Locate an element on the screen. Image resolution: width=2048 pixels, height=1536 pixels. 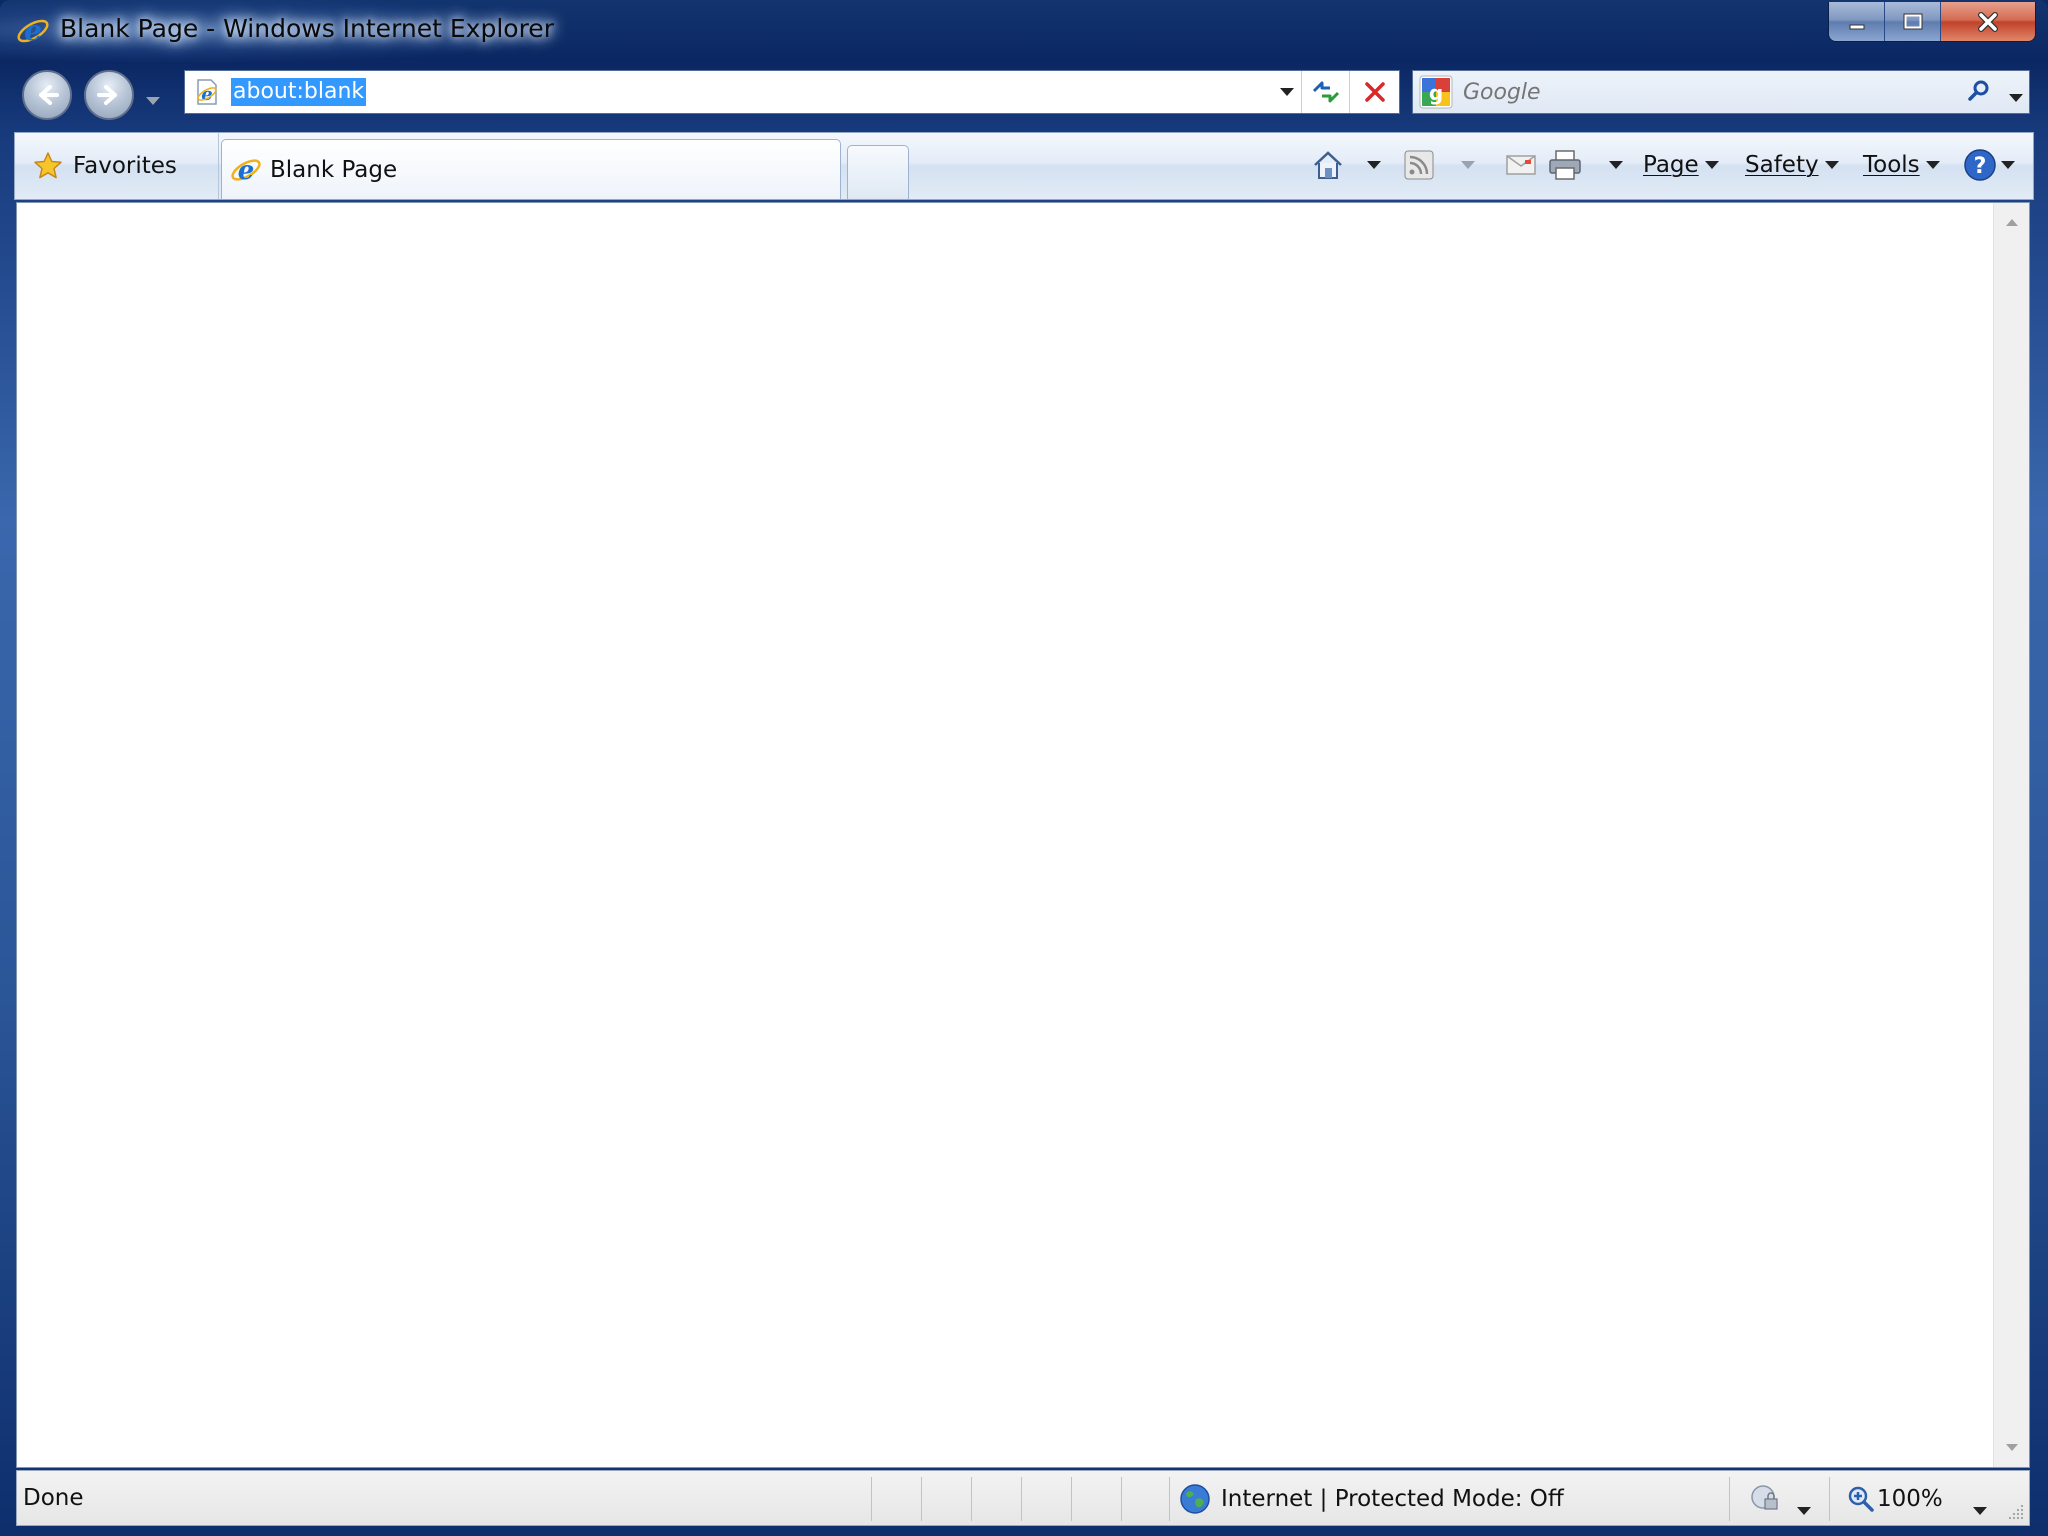
home-icon is located at coordinates (1328, 165).